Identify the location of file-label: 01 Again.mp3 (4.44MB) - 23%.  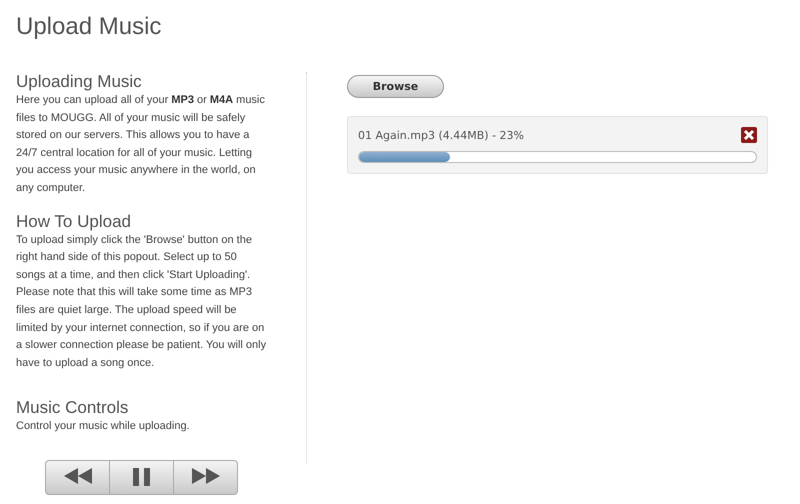
(441, 135).